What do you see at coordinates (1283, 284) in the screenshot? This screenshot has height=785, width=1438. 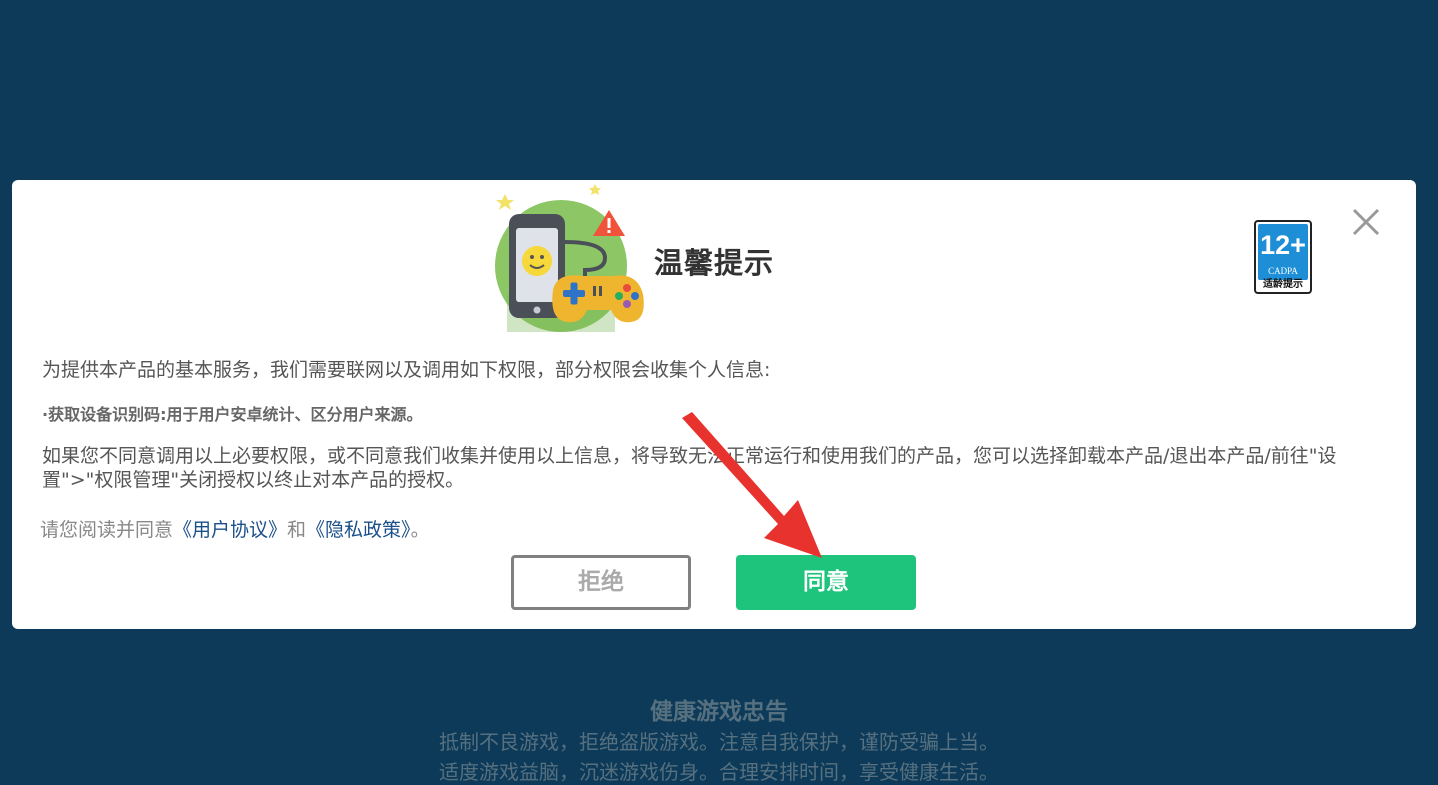 I see `age-rating-caption: 适龄提示` at bounding box center [1283, 284].